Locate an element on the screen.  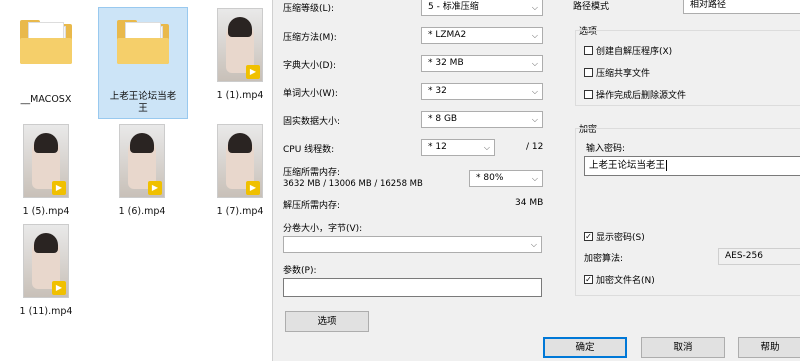
memory-usage-value: * 80% is located at coordinates (490, 178).